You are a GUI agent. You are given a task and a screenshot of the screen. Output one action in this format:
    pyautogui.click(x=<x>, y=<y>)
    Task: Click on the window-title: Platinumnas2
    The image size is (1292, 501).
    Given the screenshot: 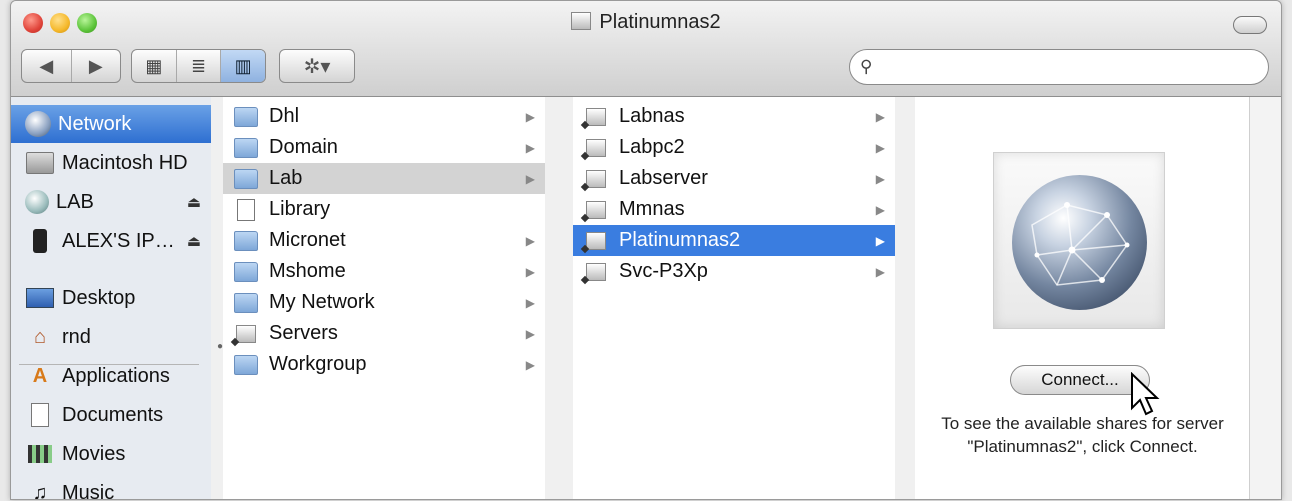 What is the action you would take?
    pyautogui.click(x=660, y=22)
    